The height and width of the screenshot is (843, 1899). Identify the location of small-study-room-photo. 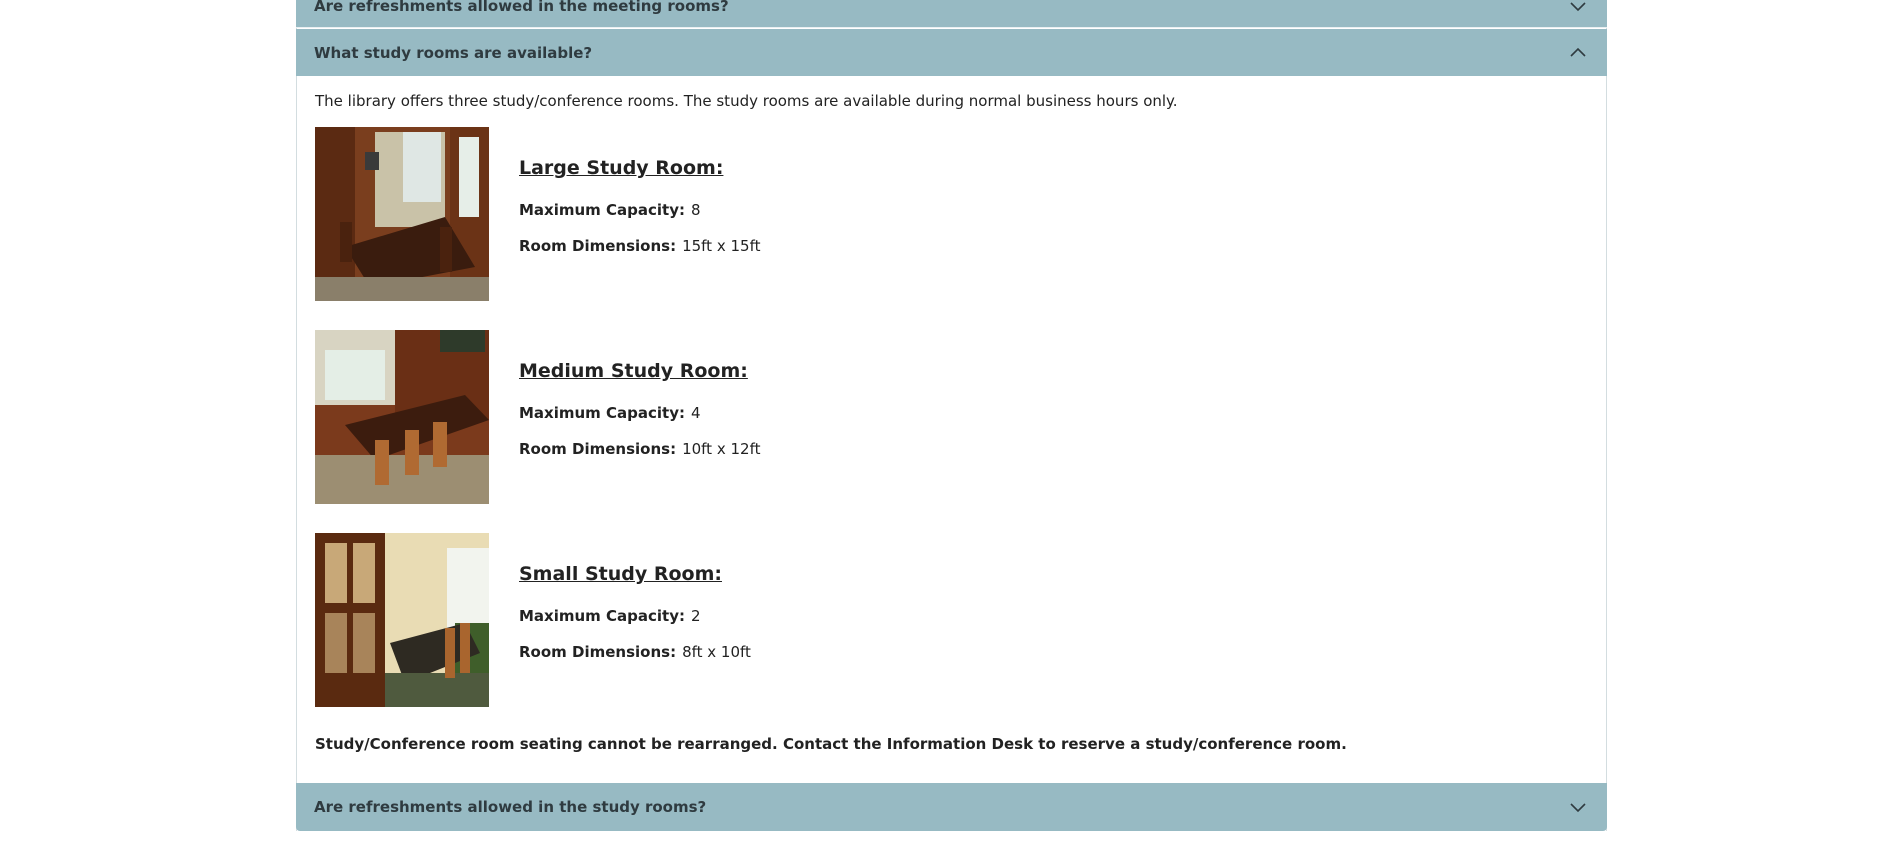
(402, 620).